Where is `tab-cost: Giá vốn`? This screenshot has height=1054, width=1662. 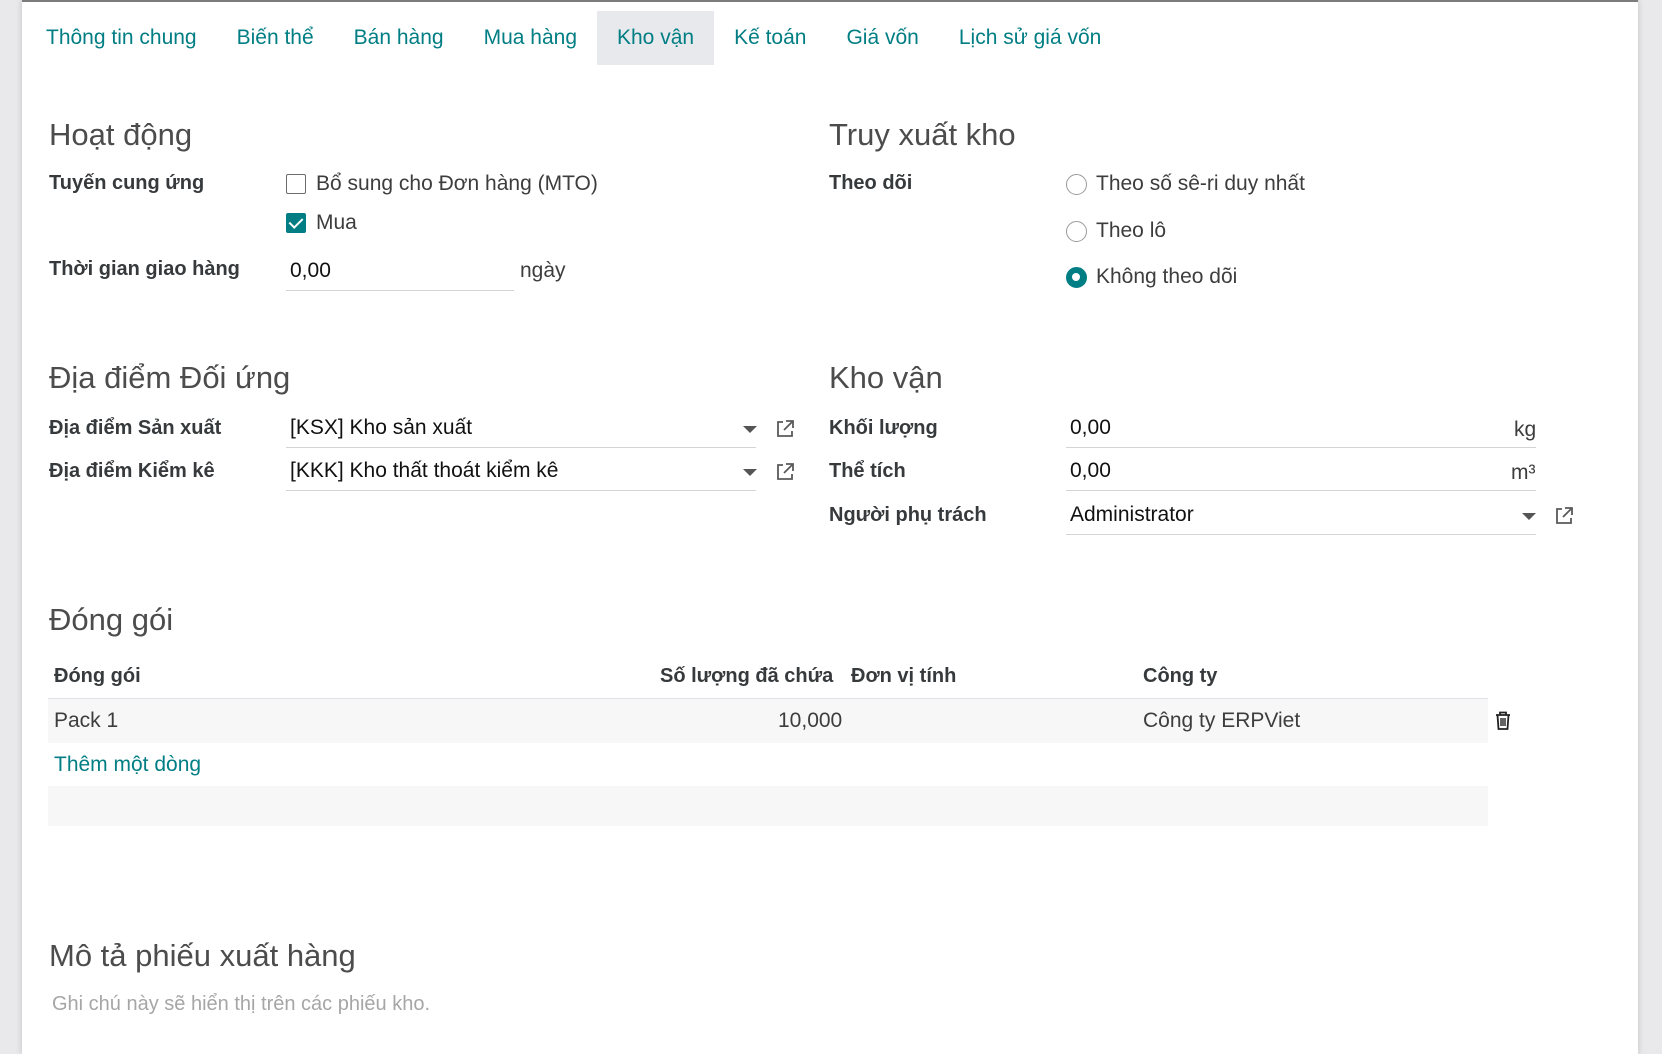
tab-cost: Giá vốn is located at coordinates (882, 38).